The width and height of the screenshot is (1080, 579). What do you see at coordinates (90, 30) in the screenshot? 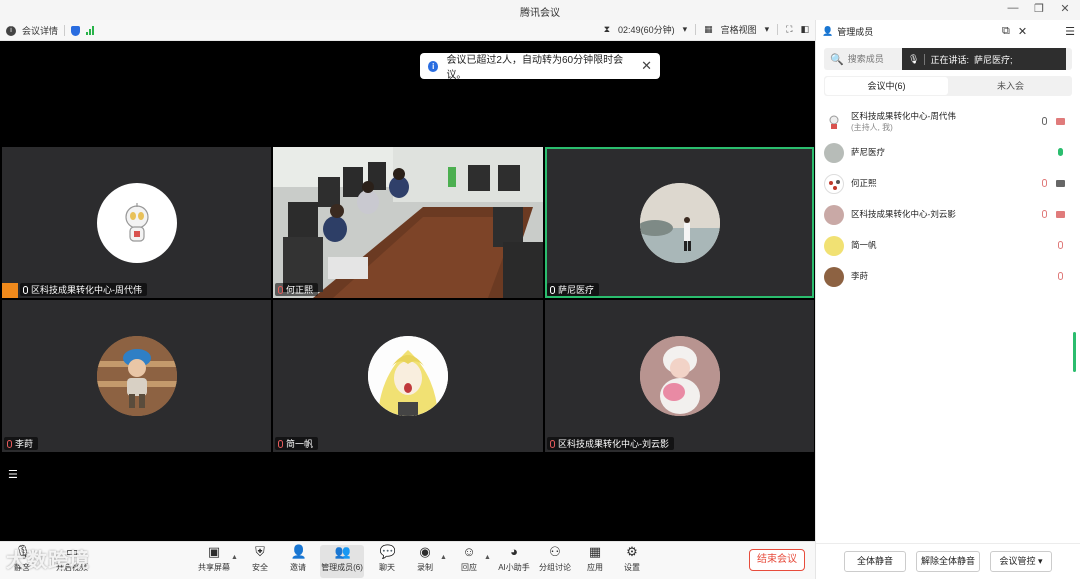
I see `signal-icon` at bounding box center [90, 30].